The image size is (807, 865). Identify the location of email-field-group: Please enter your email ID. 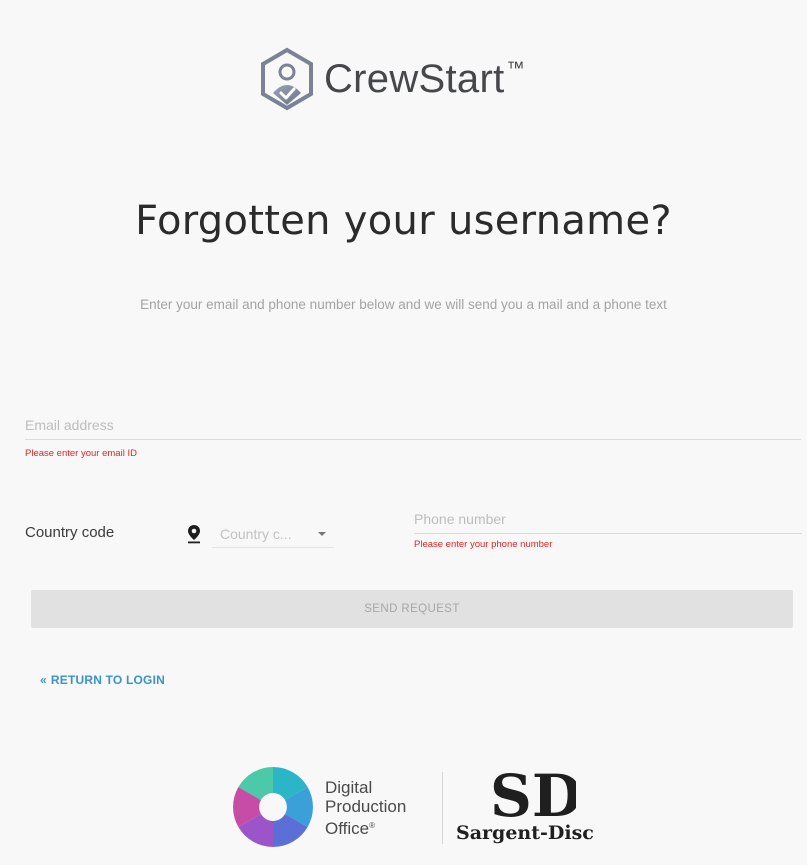
(413, 436).